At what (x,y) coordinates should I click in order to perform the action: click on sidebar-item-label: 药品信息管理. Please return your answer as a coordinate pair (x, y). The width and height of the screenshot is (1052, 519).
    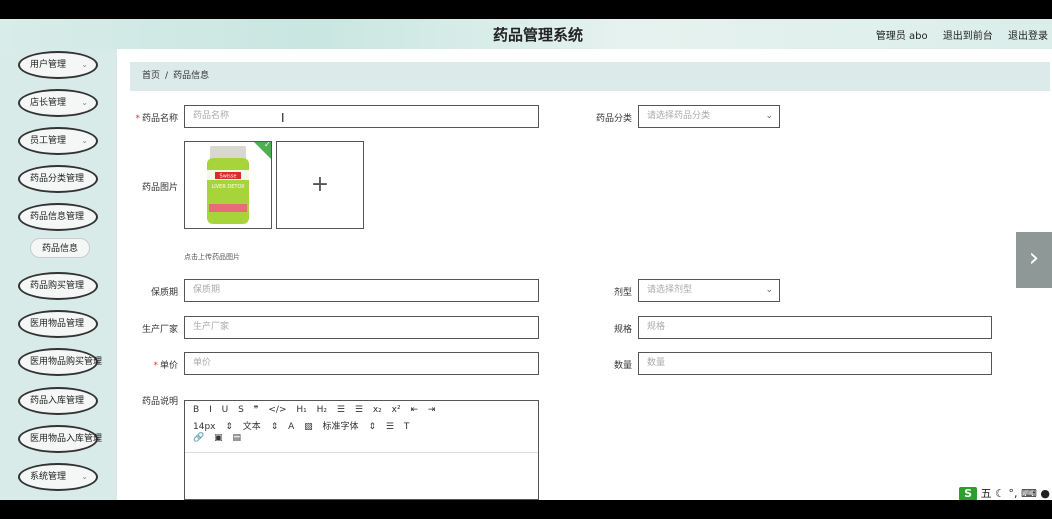
    Looking at the image, I should click on (57, 217).